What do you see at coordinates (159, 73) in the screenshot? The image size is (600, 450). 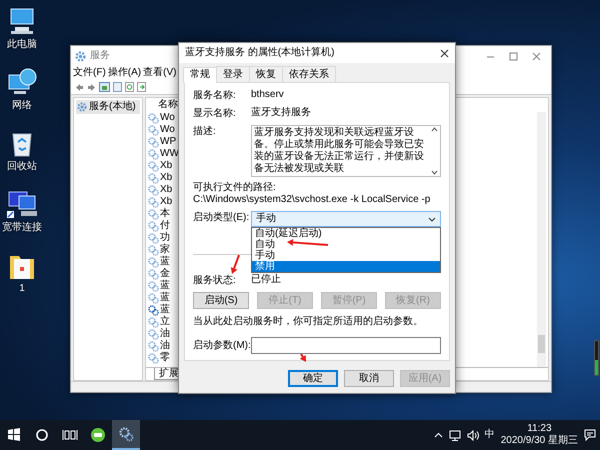 I see `menu-item: 查看(V)` at bounding box center [159, 73].